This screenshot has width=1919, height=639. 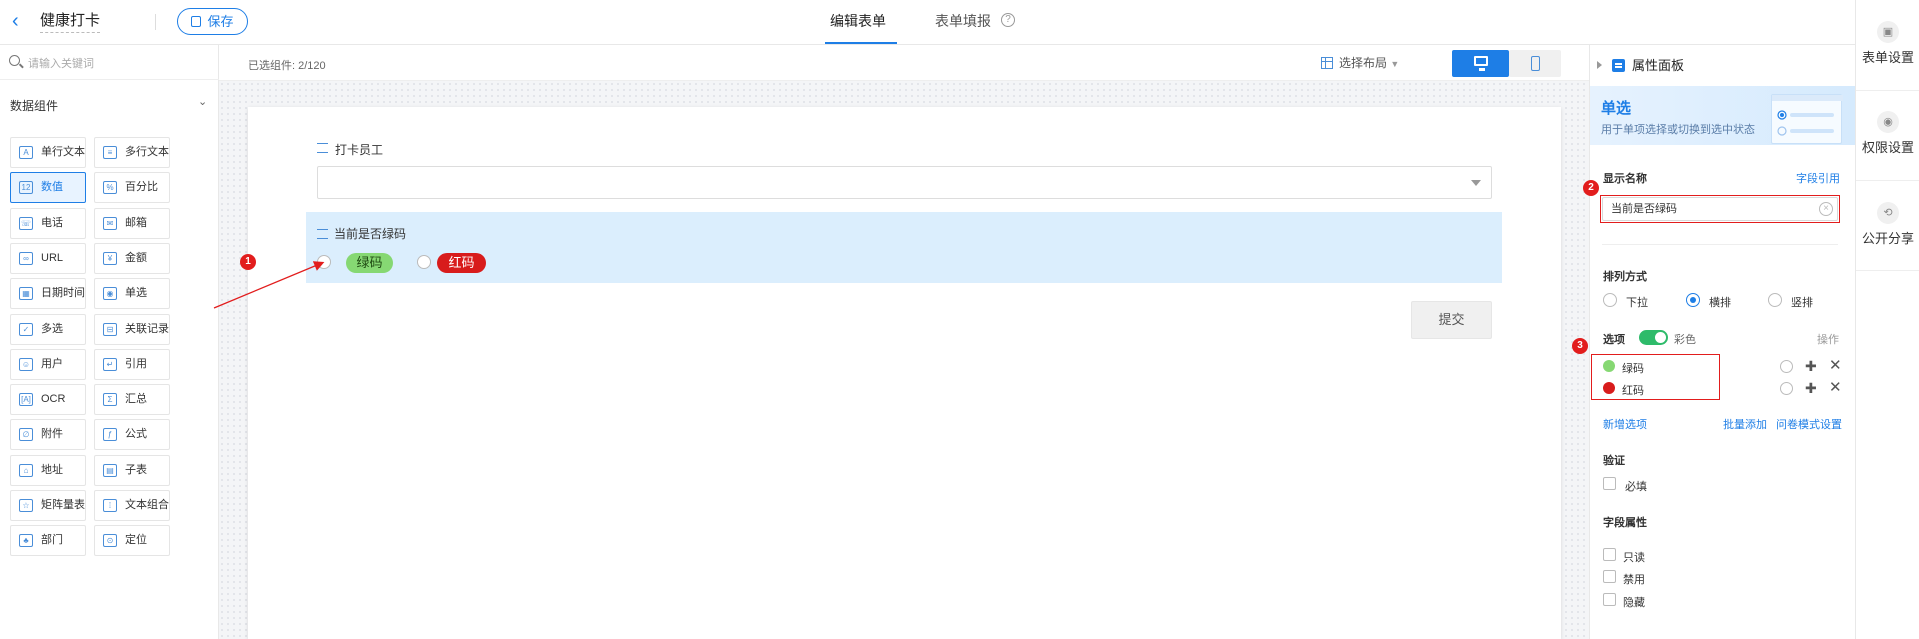 I want to click on component-label: 关联记录, so click(x=147, y=328).